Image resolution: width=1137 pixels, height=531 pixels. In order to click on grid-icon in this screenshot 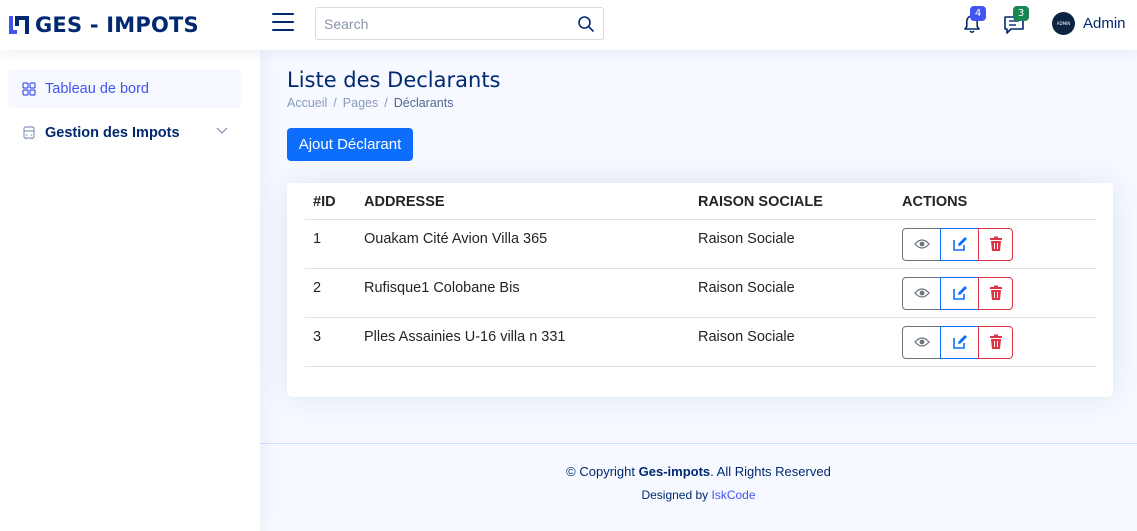, I will do `click(29, 88)`.